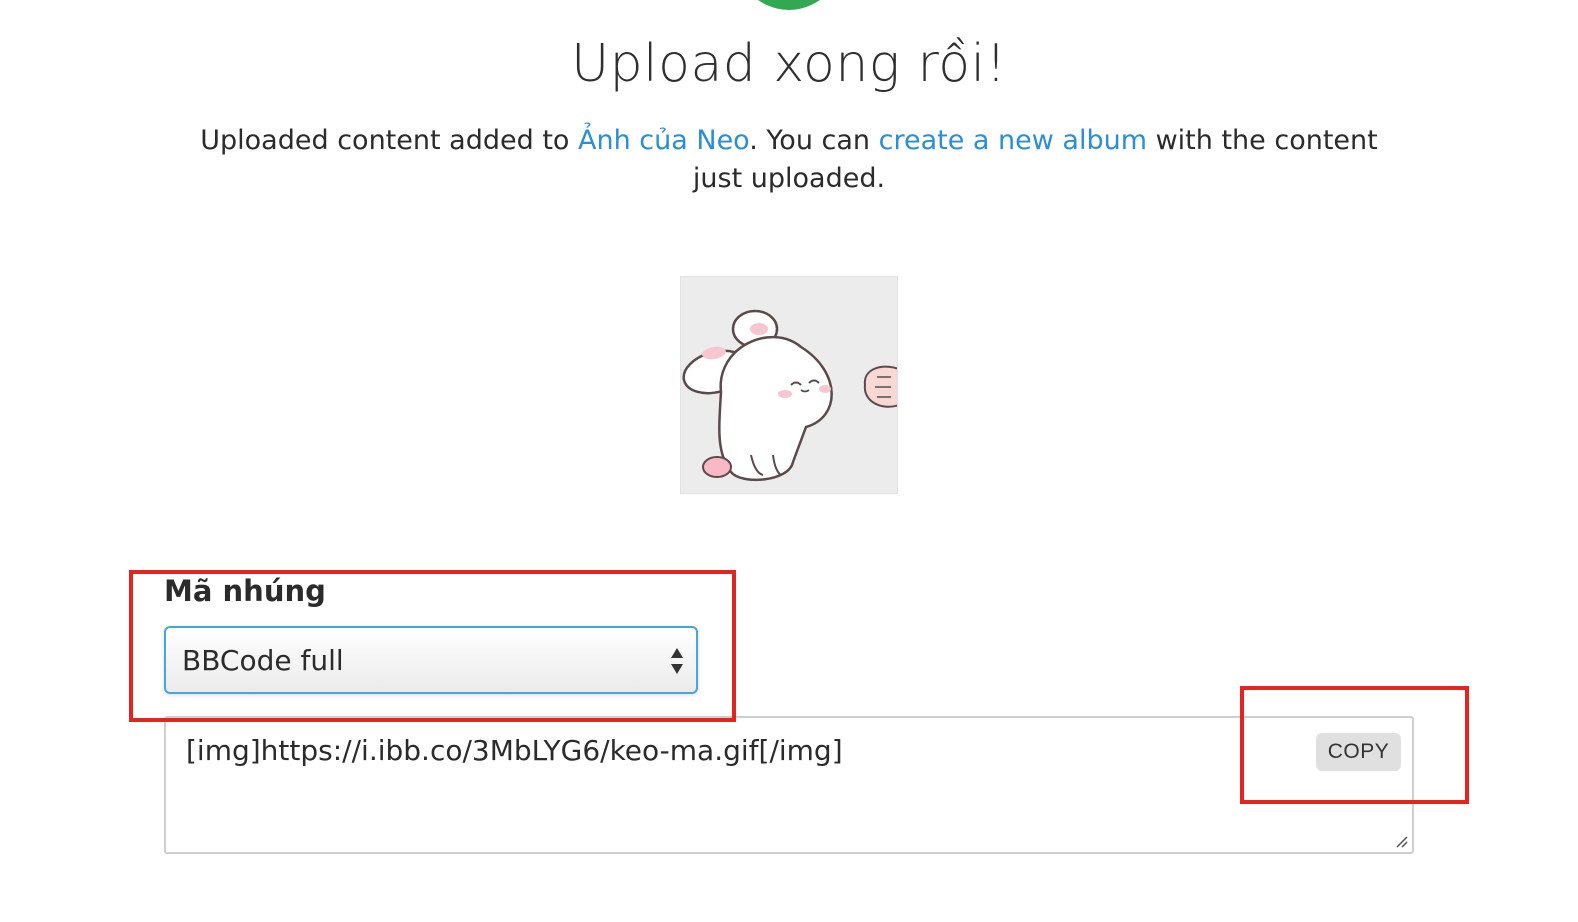 This screenshot has height=922, width=1578. What do you see at coordinates (789, 64) in the screenshot?
I see `page-title: Upload xong rồi!` at bounding box center [789, 64].